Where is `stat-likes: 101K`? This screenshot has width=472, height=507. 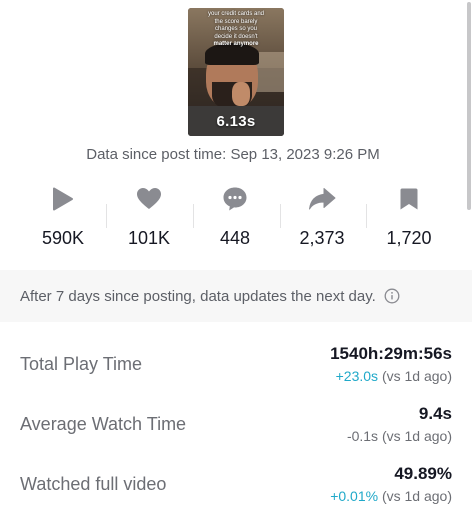
stat-likes: 101K is located at coordinates (149, 215).